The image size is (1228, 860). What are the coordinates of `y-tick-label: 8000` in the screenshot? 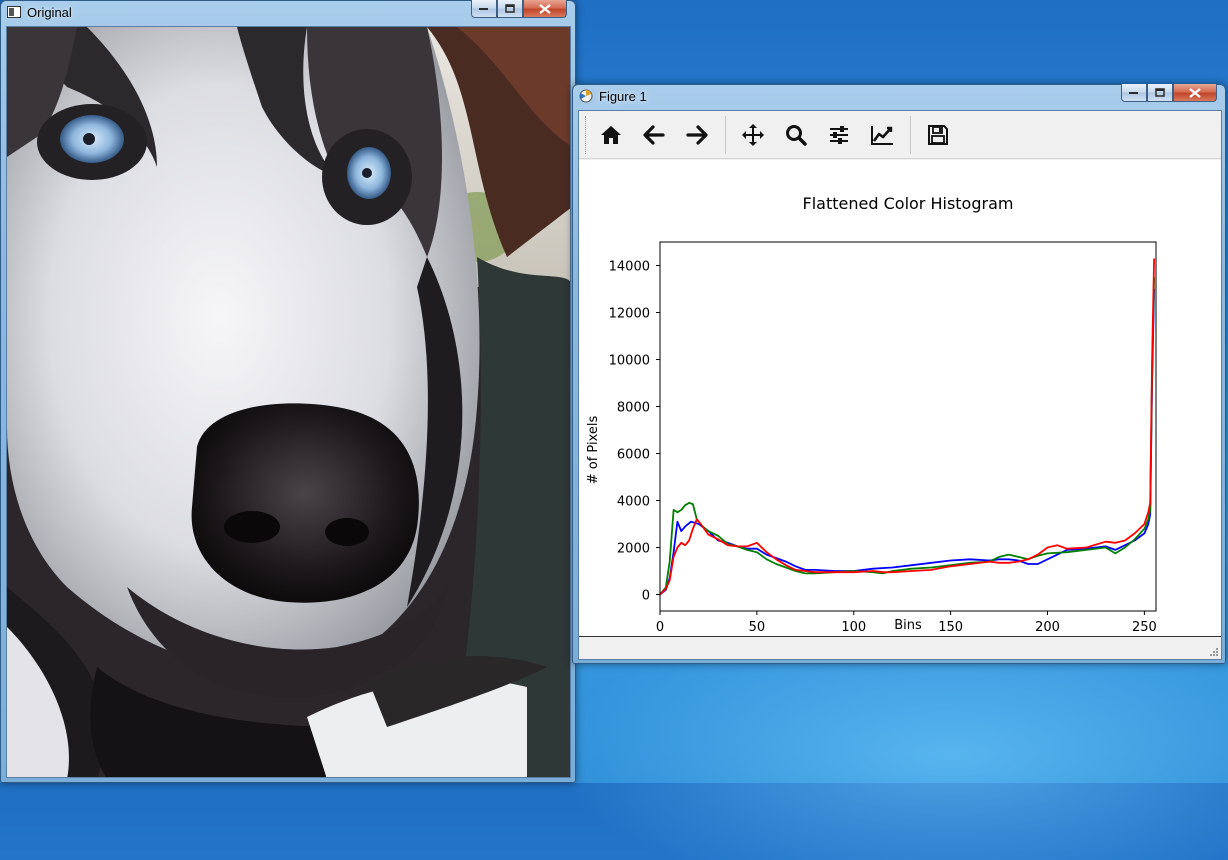 It's located at (633, 408).